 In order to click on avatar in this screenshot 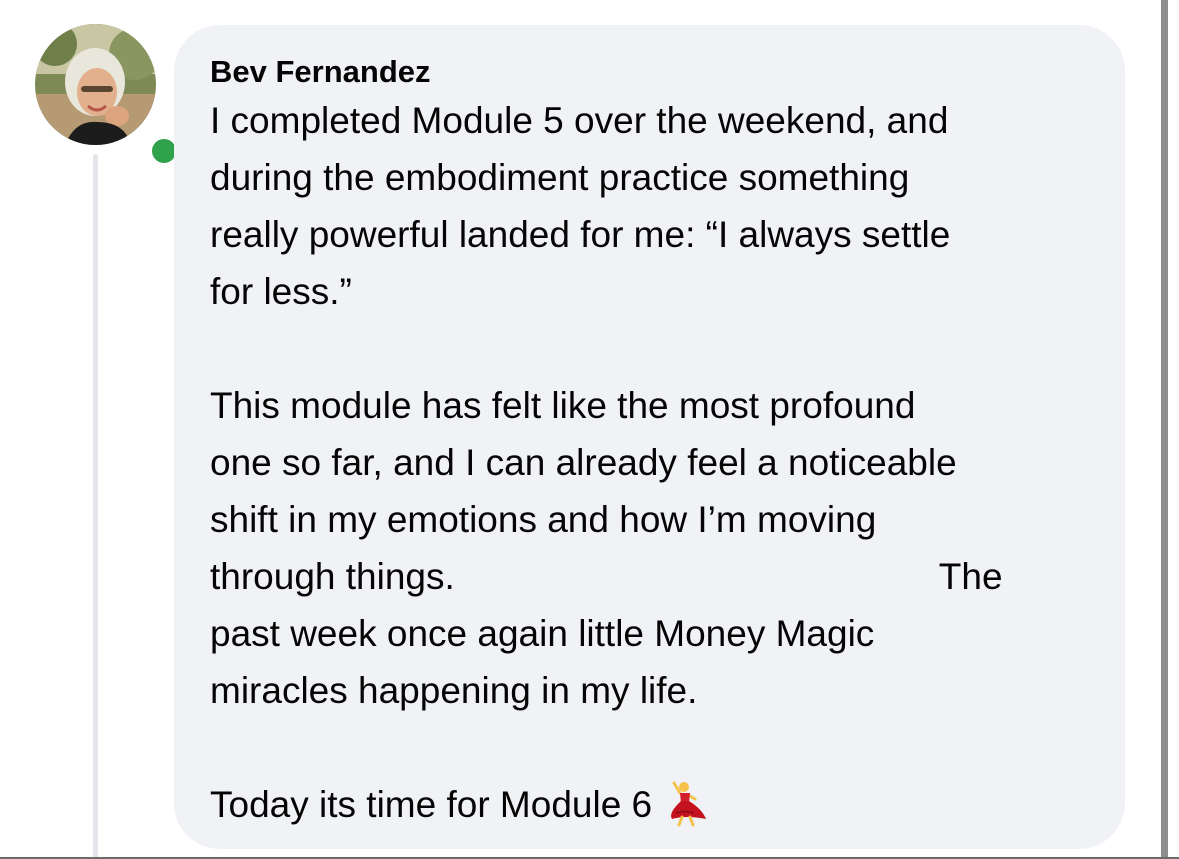, I will do `click(107, 95)`.